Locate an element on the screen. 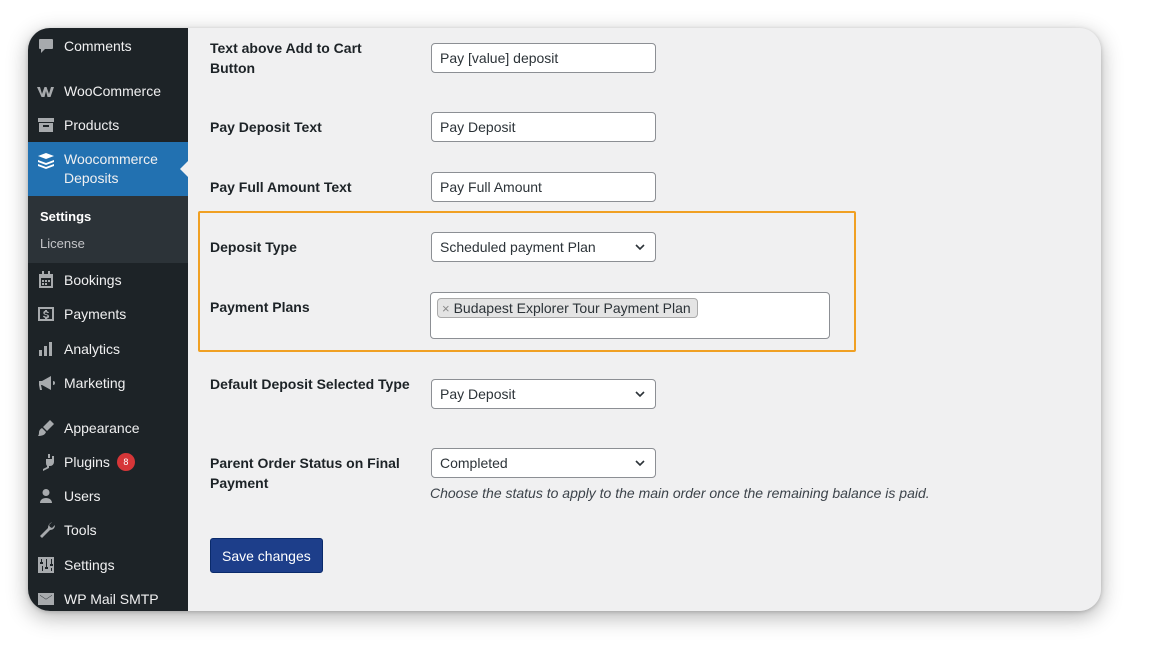 The height and width of the screenshot is (665, 1155). sidebar-item-tools: Tools is located at coordinates (108, 530).